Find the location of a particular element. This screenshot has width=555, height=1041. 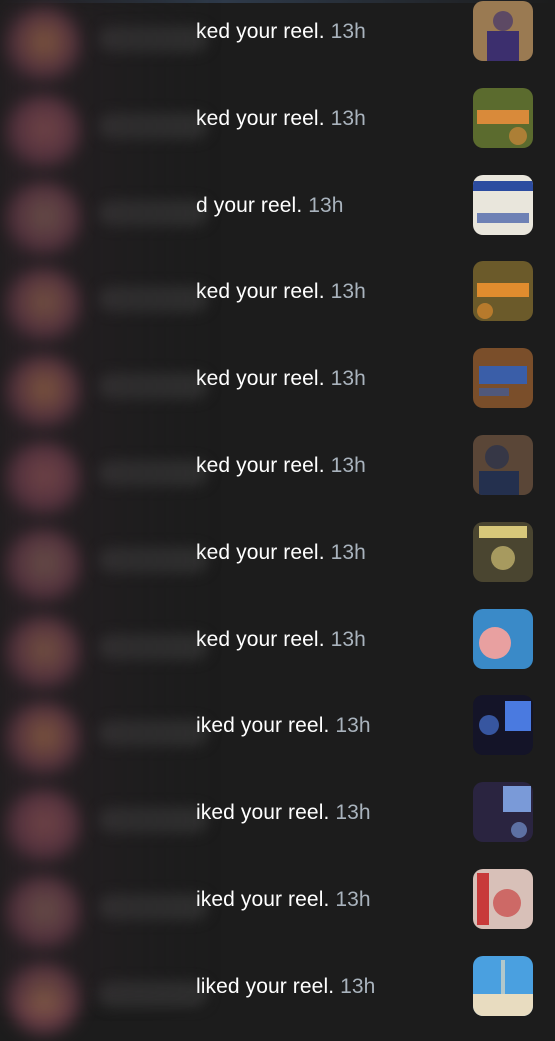

notification-row: d your reel. 13h is located at coordinates (277, 217).